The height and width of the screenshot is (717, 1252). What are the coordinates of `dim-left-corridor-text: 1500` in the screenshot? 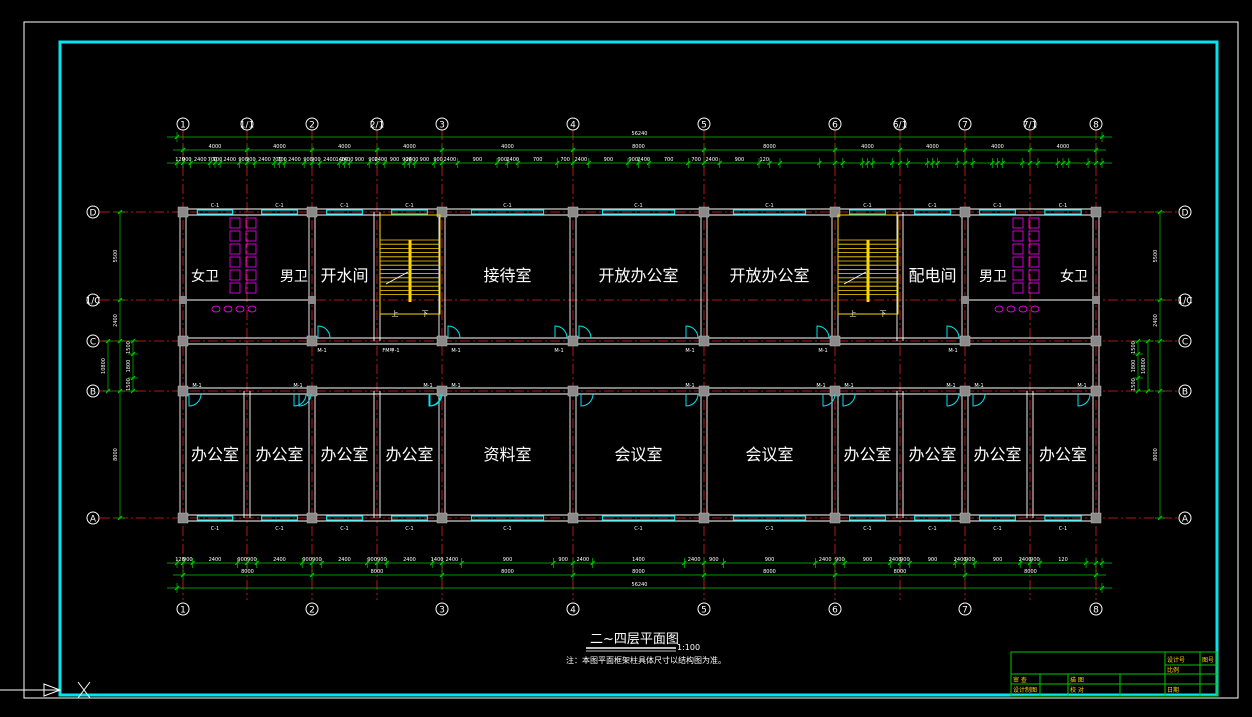 It's located at (129, 384).